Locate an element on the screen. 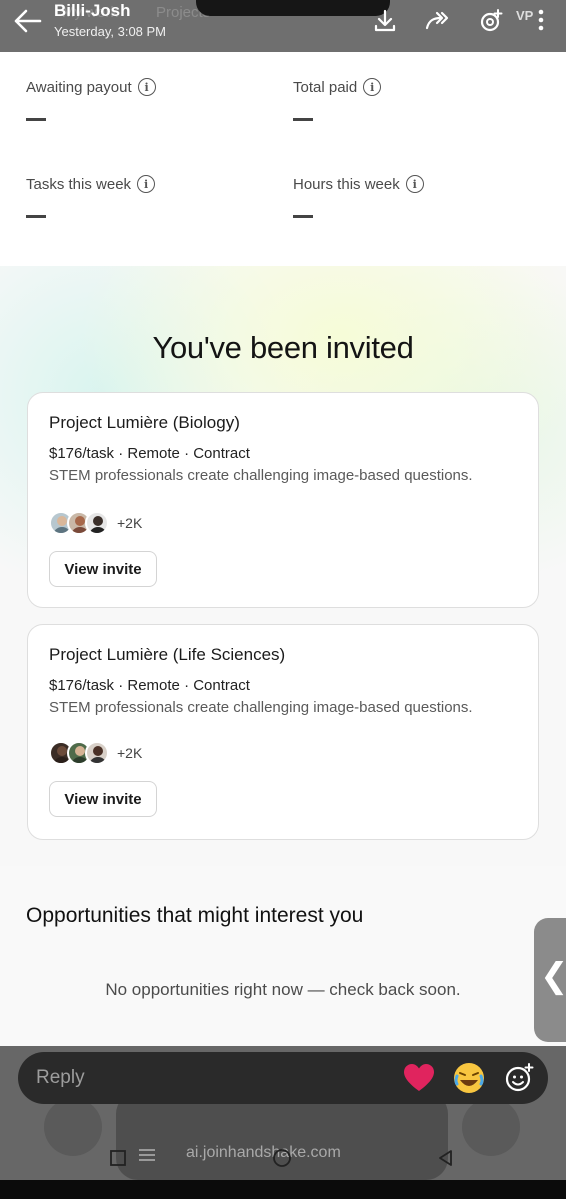 The height and width of the screenshot is (1199, 566). stat-label: Hours this week is located at coordinates (346, 184).